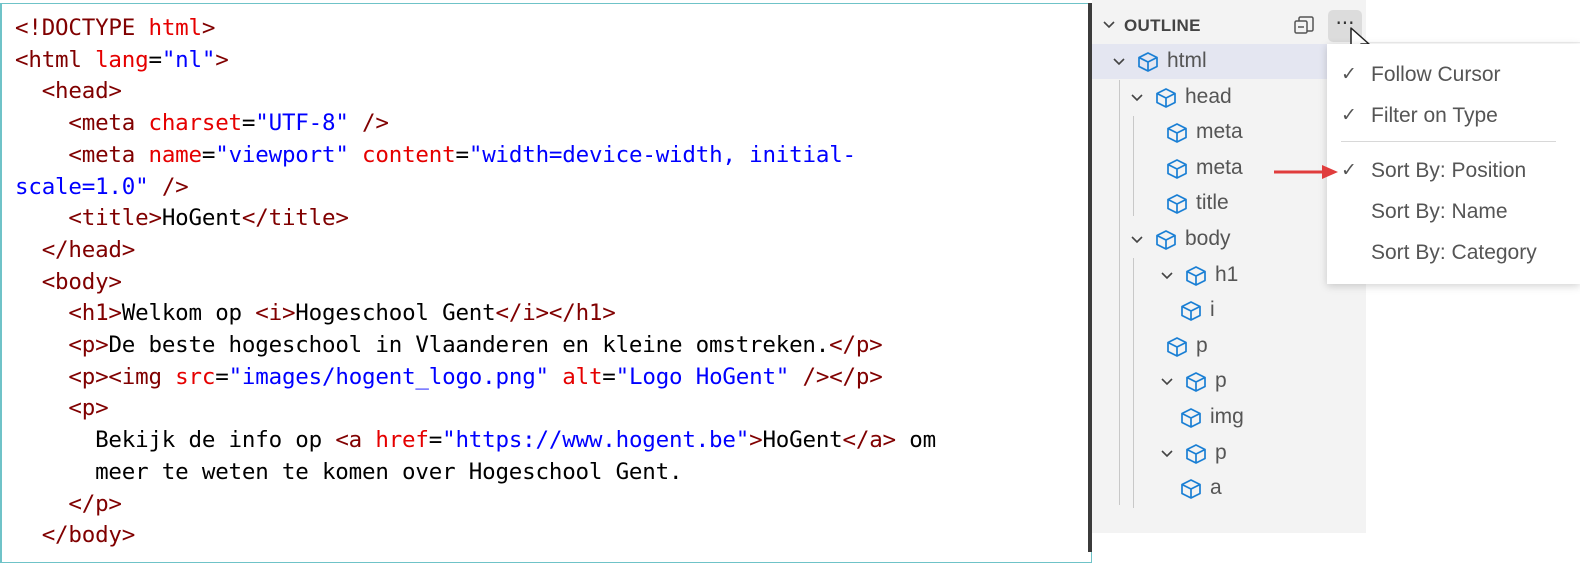 The width and height of the screenshot is (1580, 563). Describe the element at coordinates (1434, 115) in the screenshot. I see `menu-item-label: Filter on Type` at that location.